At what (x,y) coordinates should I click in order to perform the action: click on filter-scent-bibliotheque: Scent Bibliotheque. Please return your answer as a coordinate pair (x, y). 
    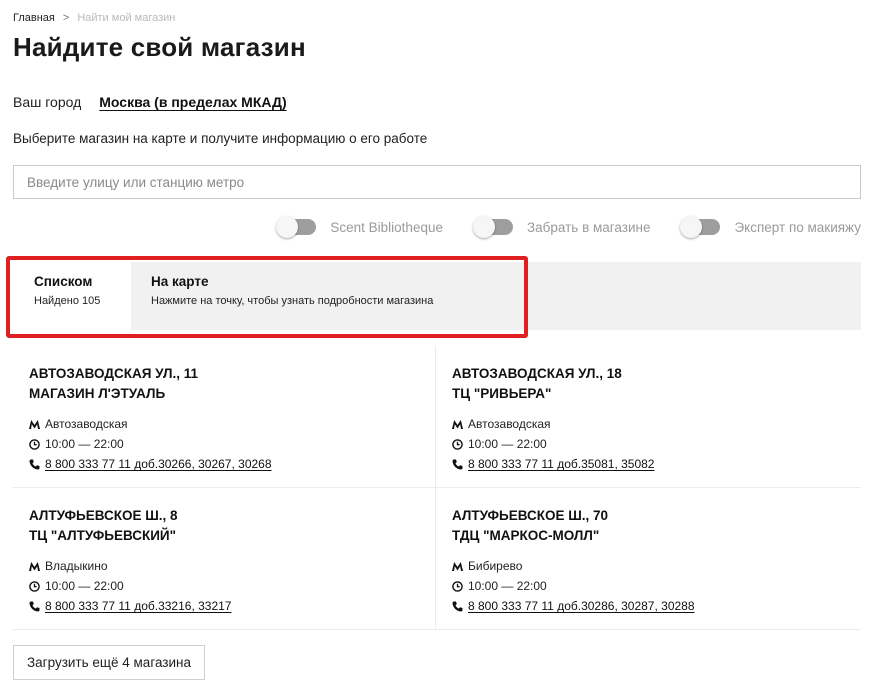
    Looking at the image, I should click on (359, 227).